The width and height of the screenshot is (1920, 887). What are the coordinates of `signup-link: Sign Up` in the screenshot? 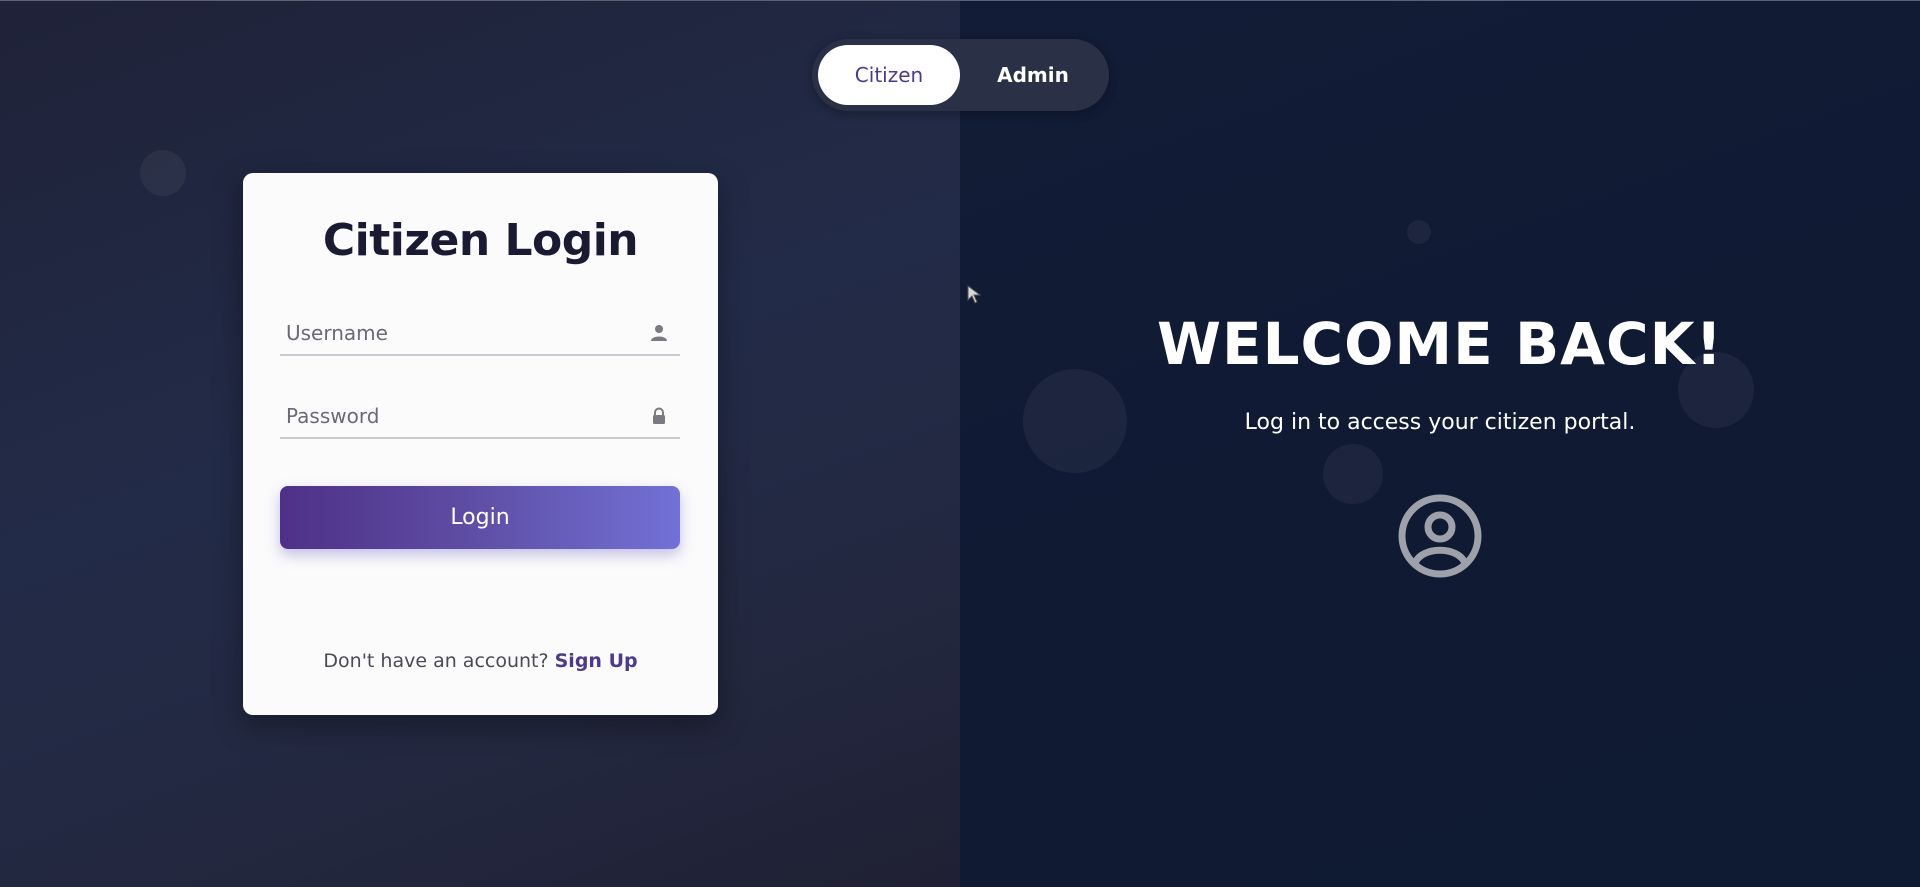 It's located at (596, 661).